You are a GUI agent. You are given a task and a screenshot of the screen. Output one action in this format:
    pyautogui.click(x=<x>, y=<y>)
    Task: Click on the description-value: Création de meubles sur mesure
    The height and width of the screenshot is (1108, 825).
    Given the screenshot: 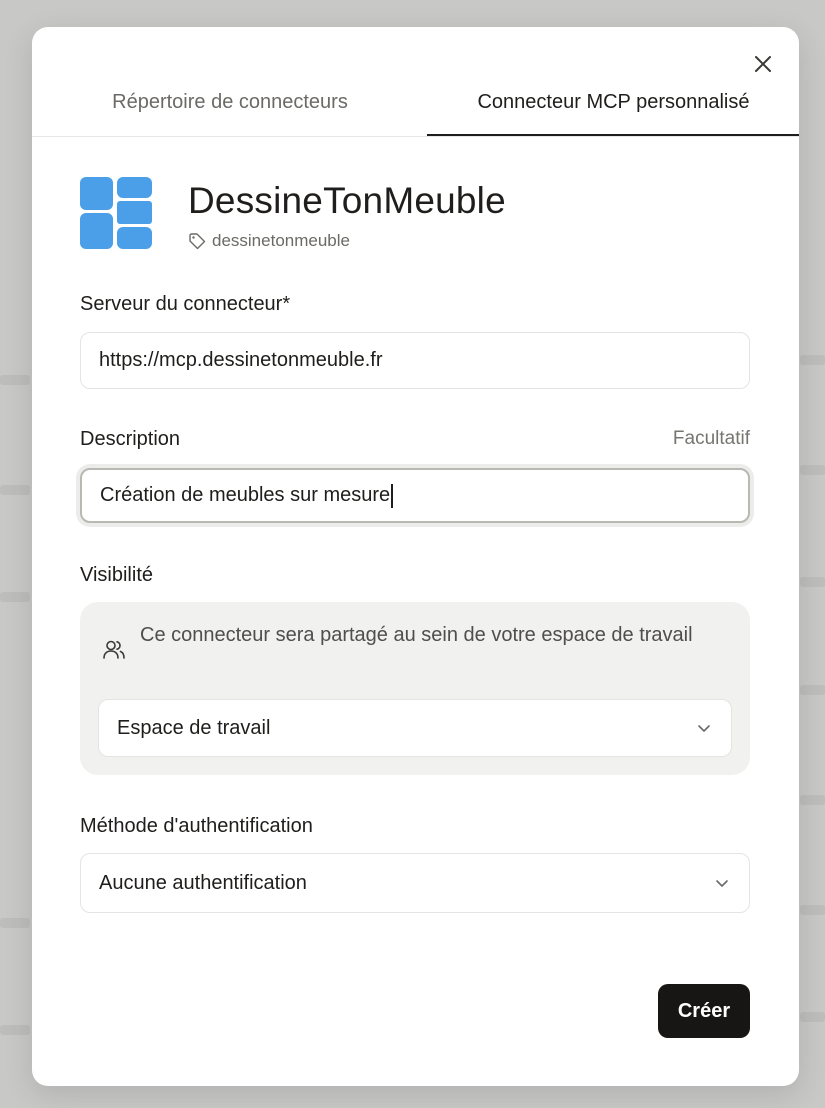 What is the action you would take?
    pyautogui.click(x=245, y=495)
    